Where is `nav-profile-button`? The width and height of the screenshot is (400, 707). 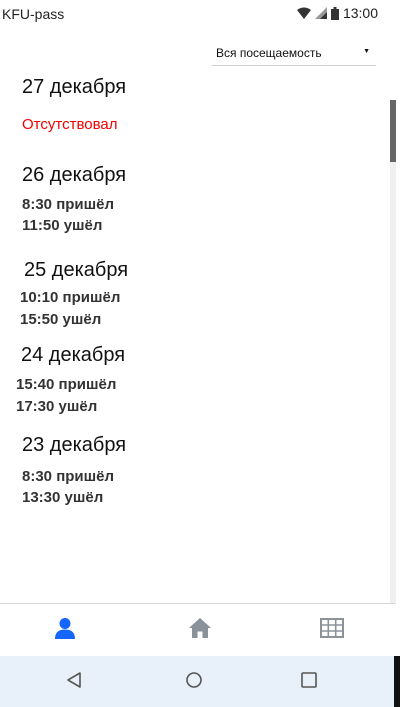 nav-profile-button is located at coordinates (65, 630).